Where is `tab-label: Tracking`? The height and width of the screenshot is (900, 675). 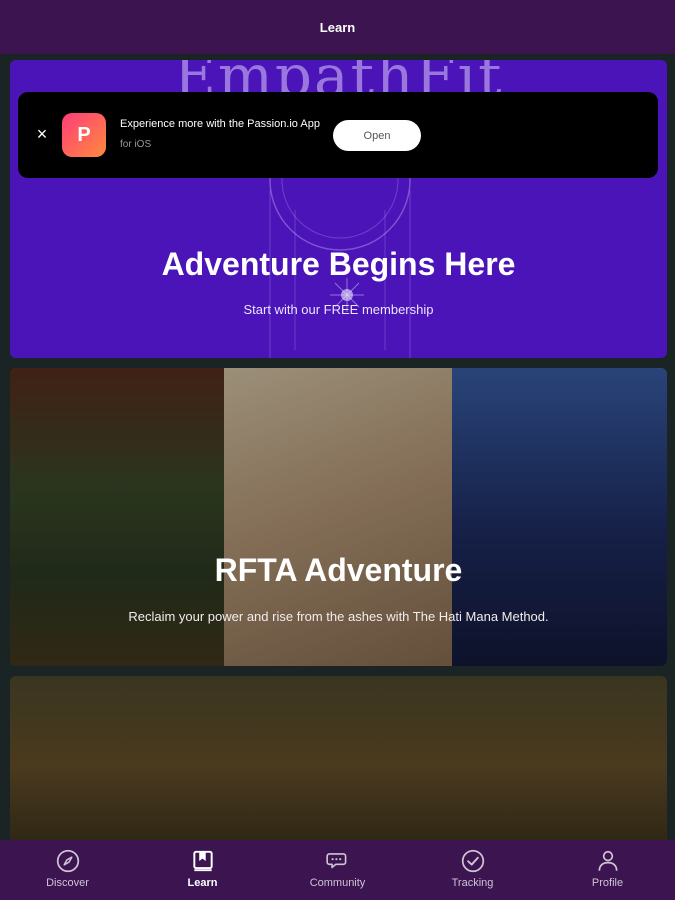
tab-label: Tracking is located at coordinates (472, 883).